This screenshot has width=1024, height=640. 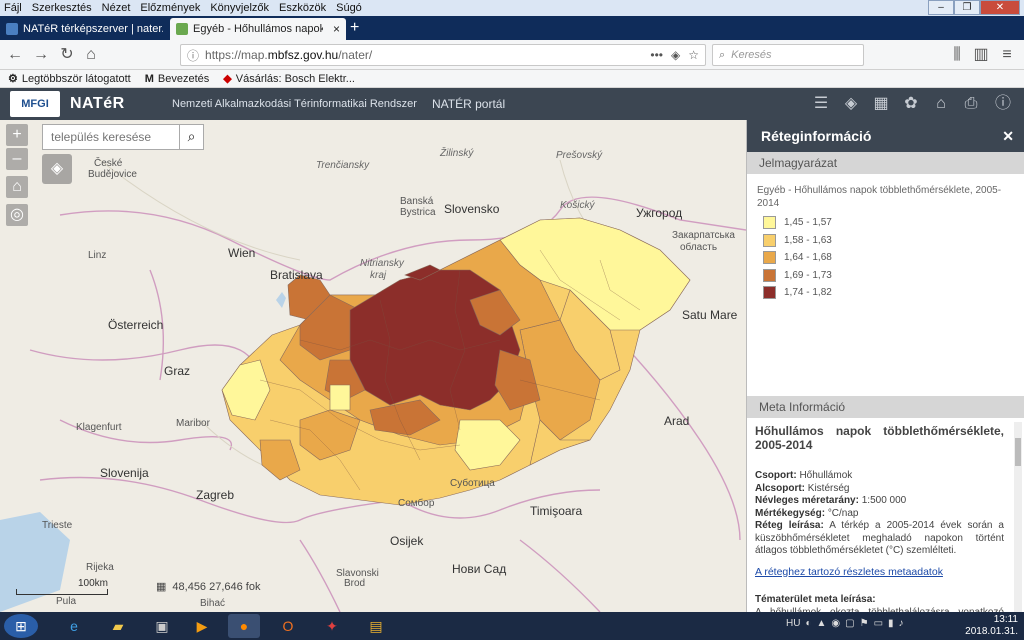 I want to click on menu-help: Súgó, so click(x=349, y=8).